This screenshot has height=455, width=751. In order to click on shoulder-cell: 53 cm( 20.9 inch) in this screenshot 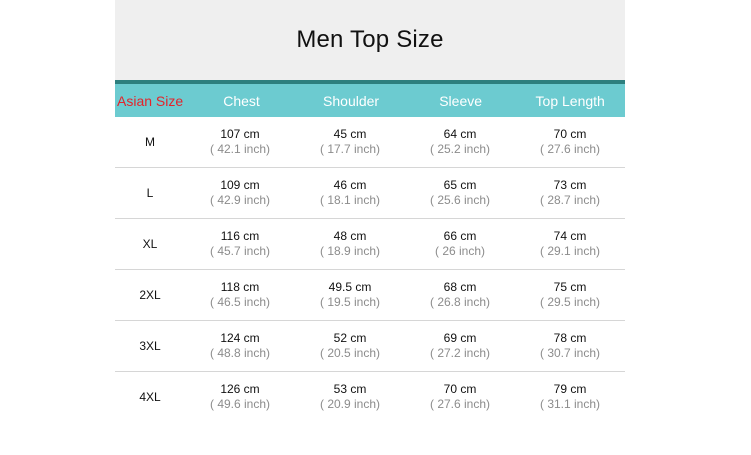, I will do `click(350, 397)`.